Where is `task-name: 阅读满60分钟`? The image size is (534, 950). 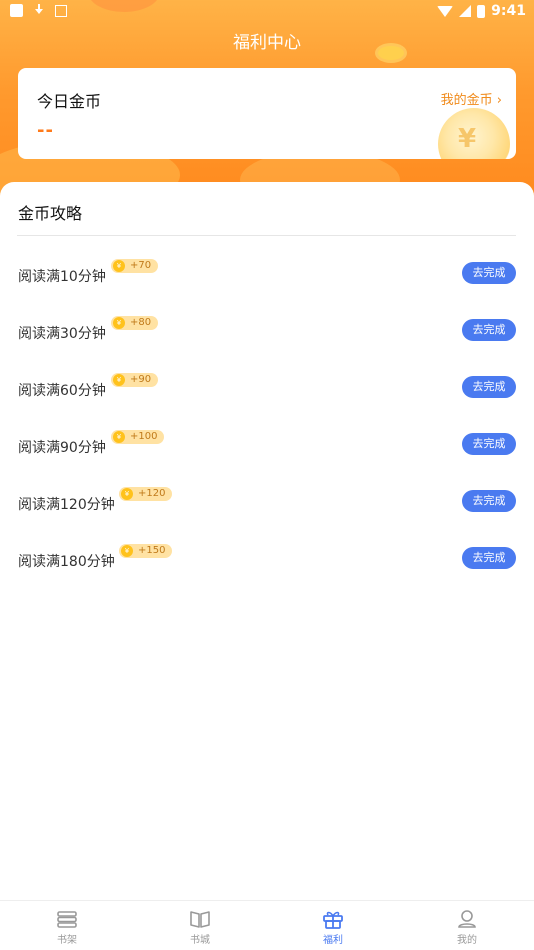
task-name: 阅读满60分钟 is located at coordinates (62, 391).